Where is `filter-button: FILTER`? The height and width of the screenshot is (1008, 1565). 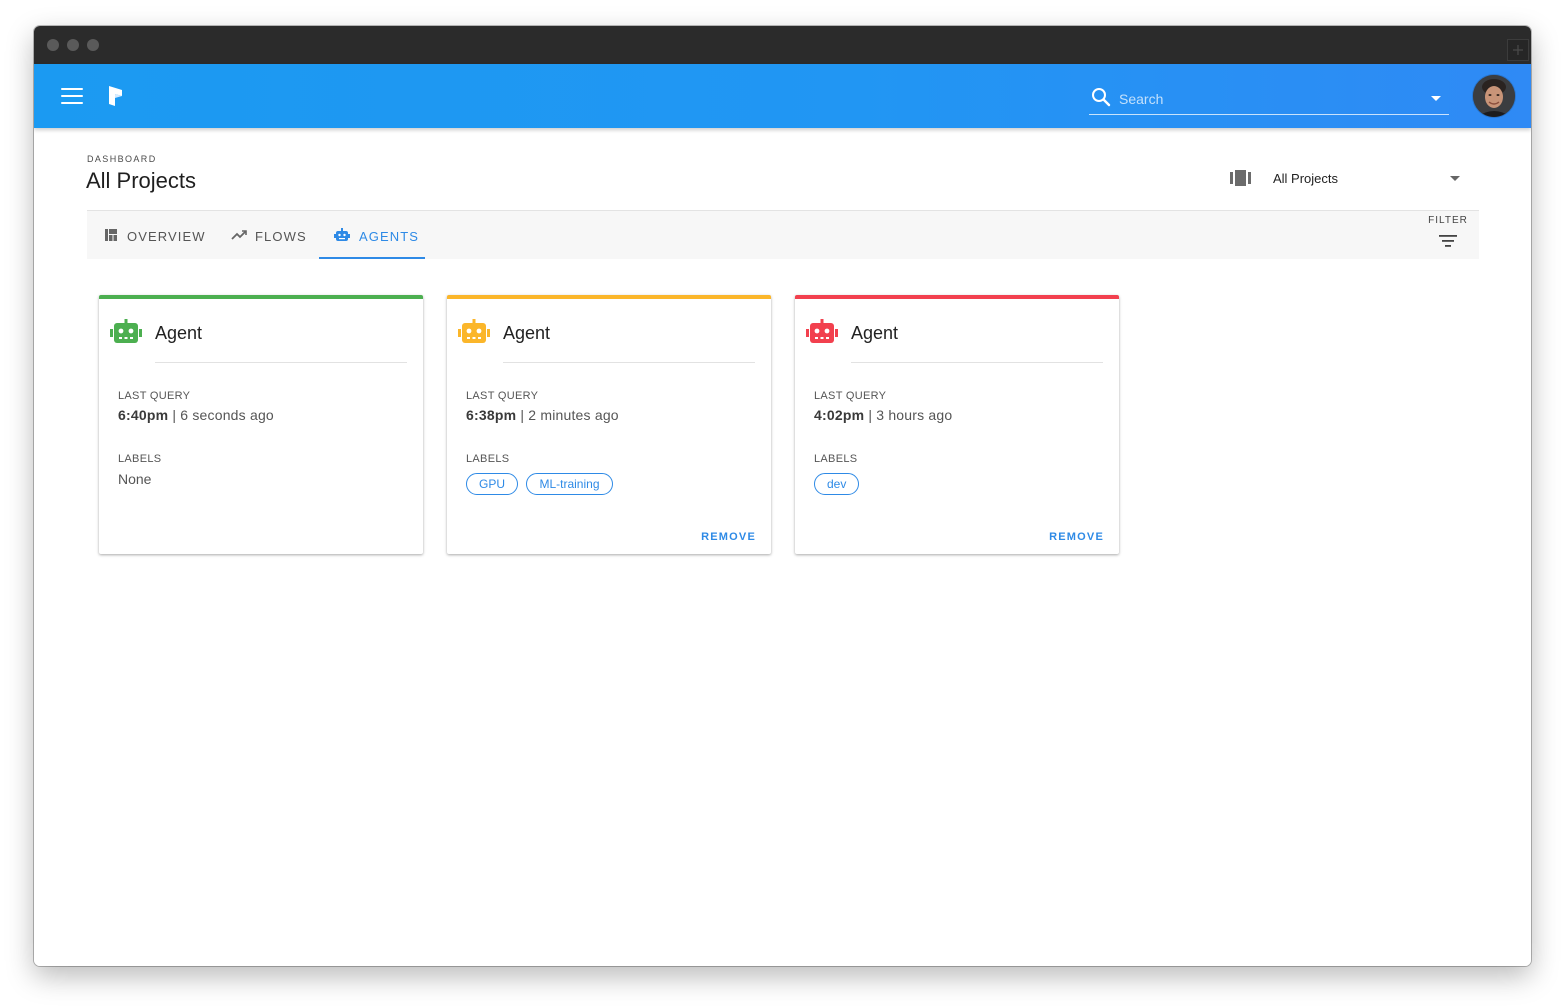 filter-button: FILTER is located at coordinates (1448, 235).